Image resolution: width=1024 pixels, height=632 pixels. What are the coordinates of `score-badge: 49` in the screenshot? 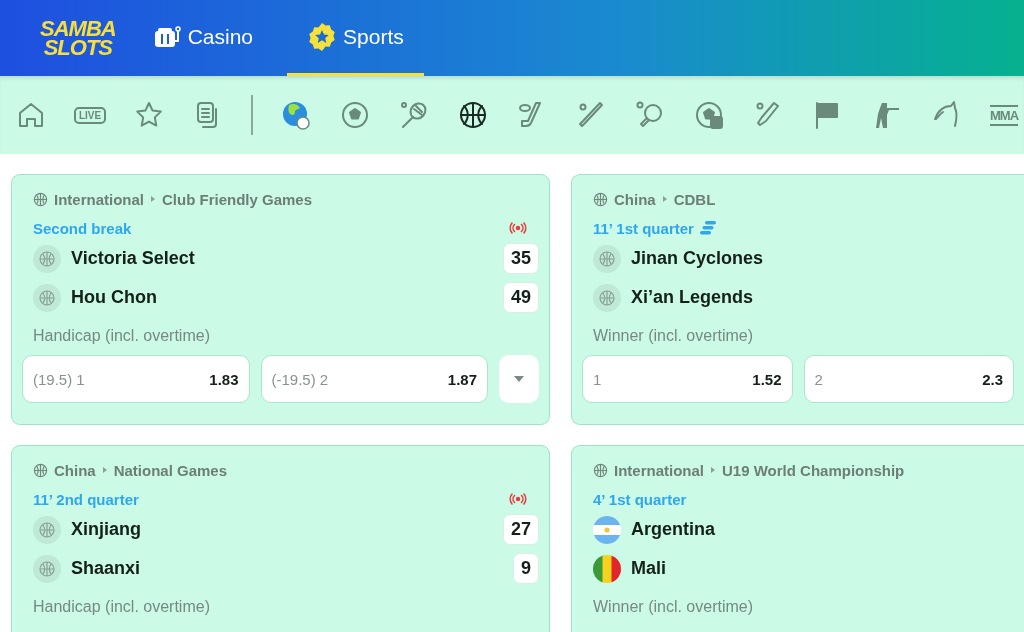 It's located at (520, 297).